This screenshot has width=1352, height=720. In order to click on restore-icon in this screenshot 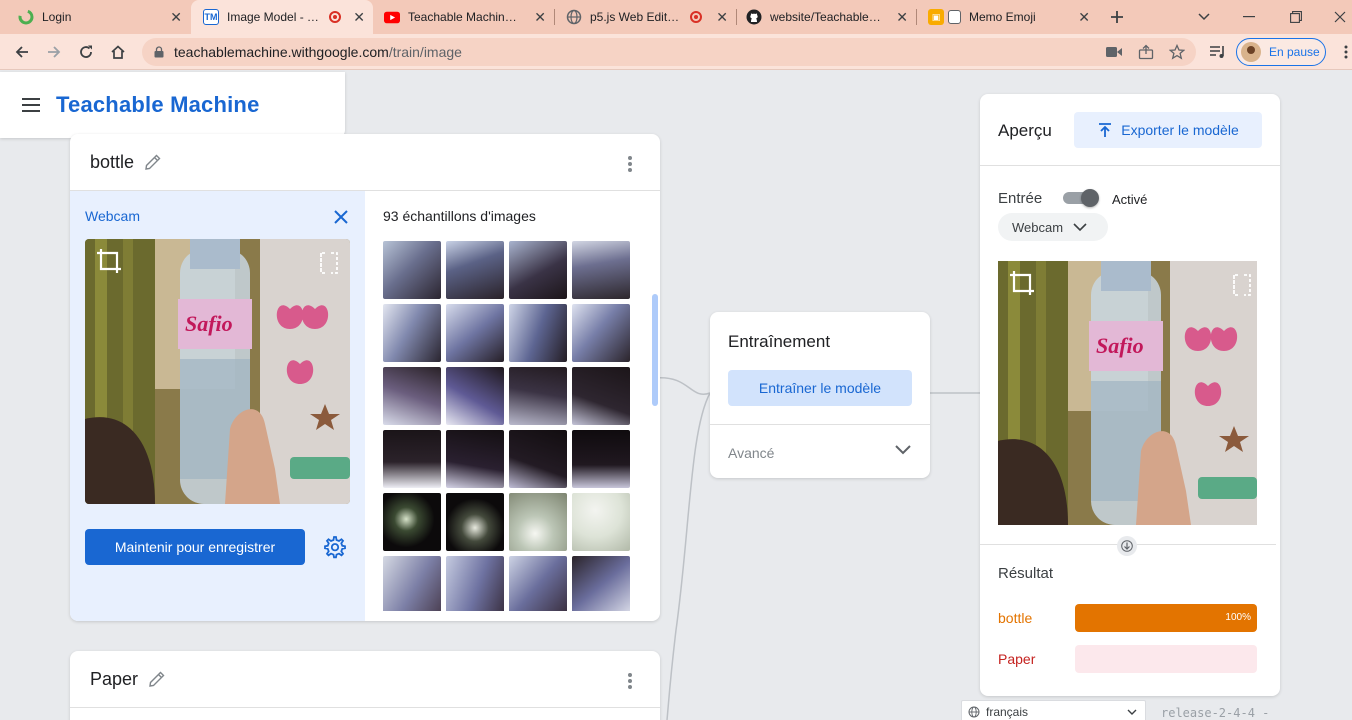, I will do `click(1296, 17)`.